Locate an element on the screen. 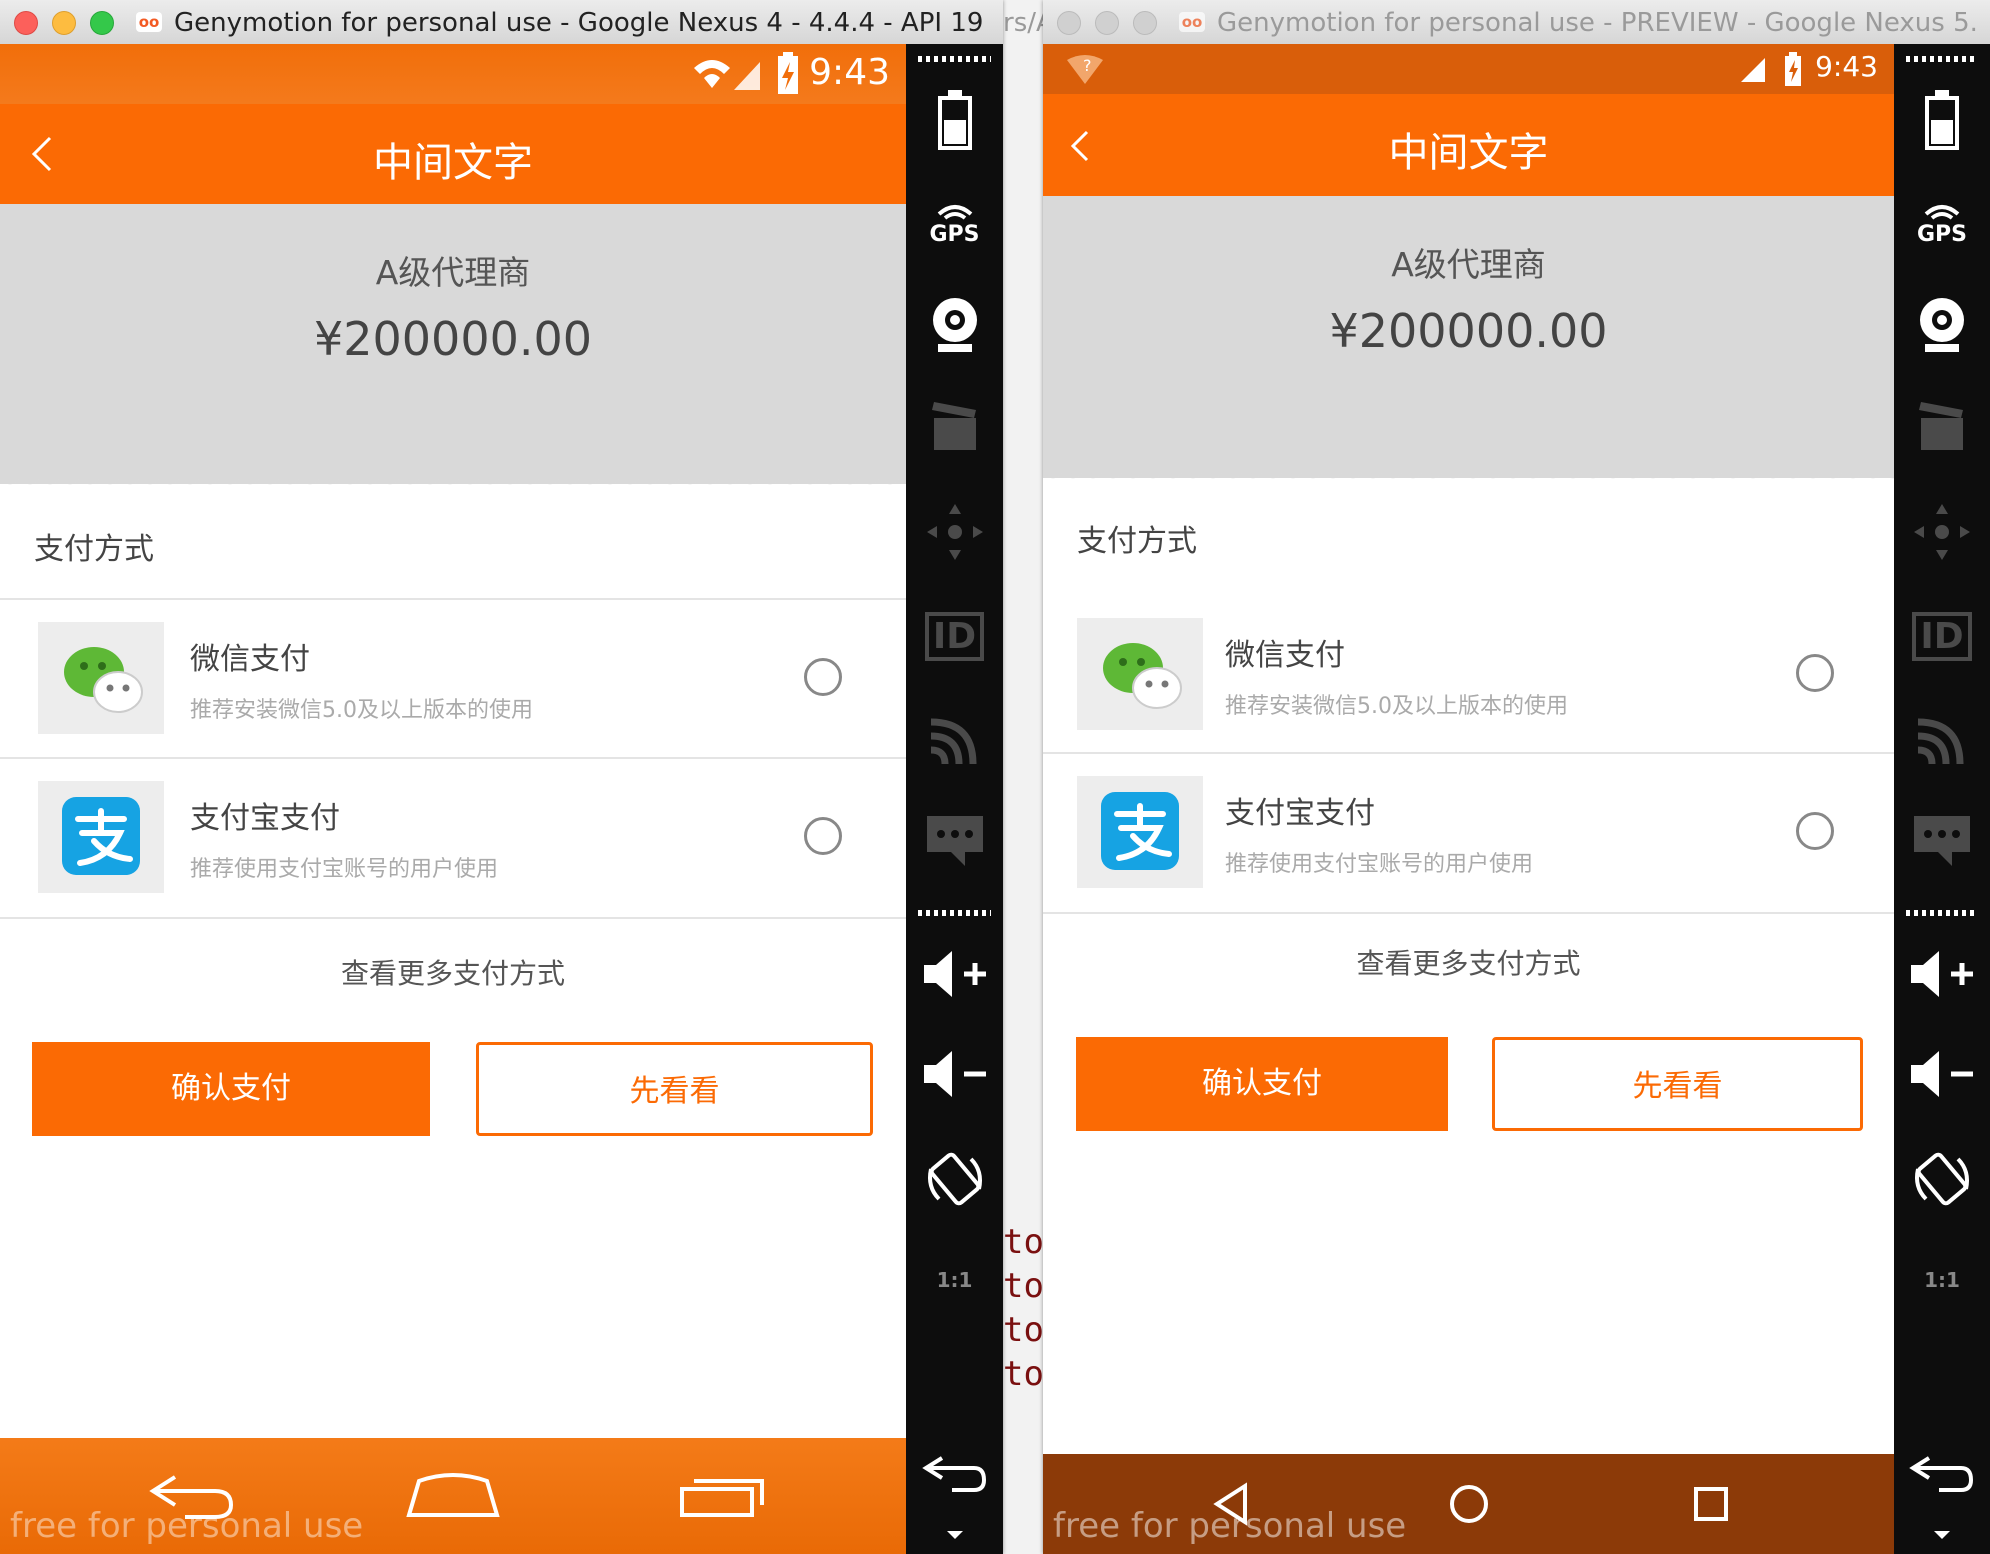  page-title: 中间文字 is located at coordinates (1468, 153).